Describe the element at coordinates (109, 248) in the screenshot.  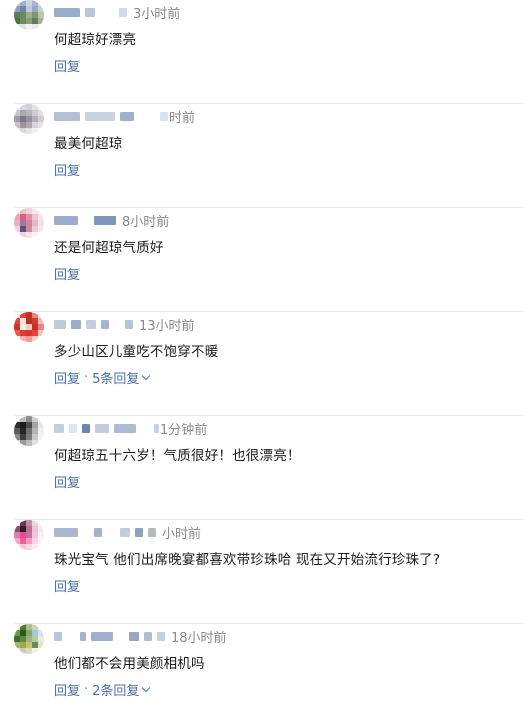
I see `comment-text: 还是何超琼气质好` at that location.